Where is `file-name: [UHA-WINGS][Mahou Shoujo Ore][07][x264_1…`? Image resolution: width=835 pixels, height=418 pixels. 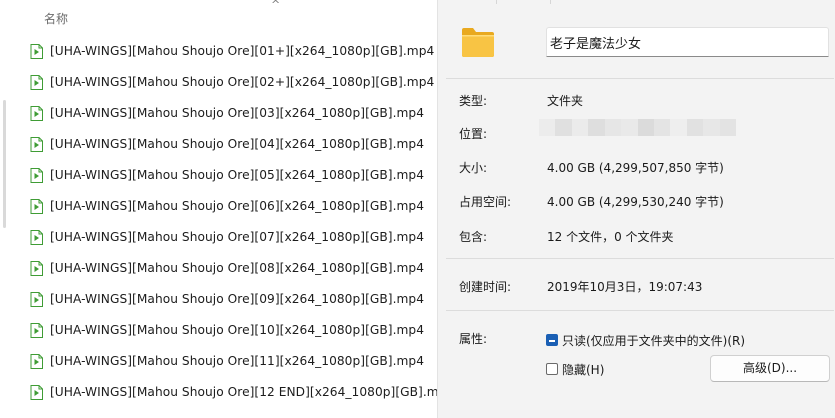
file-name: [UHA-WINGS][Mahou Shoujo Ore][07][x264_1… is located at coordinates (237, 237).